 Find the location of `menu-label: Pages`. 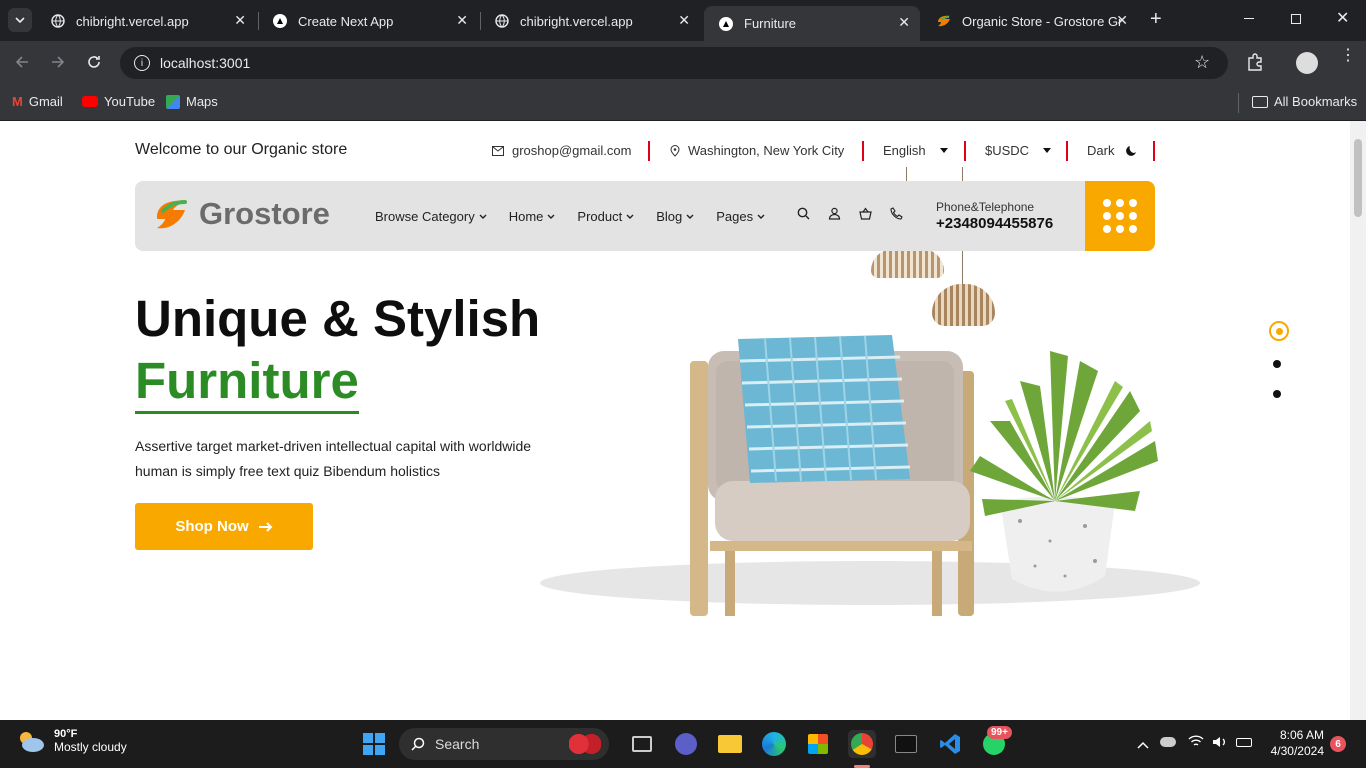

menu-label: Pages is located at coordinates (735, 216).